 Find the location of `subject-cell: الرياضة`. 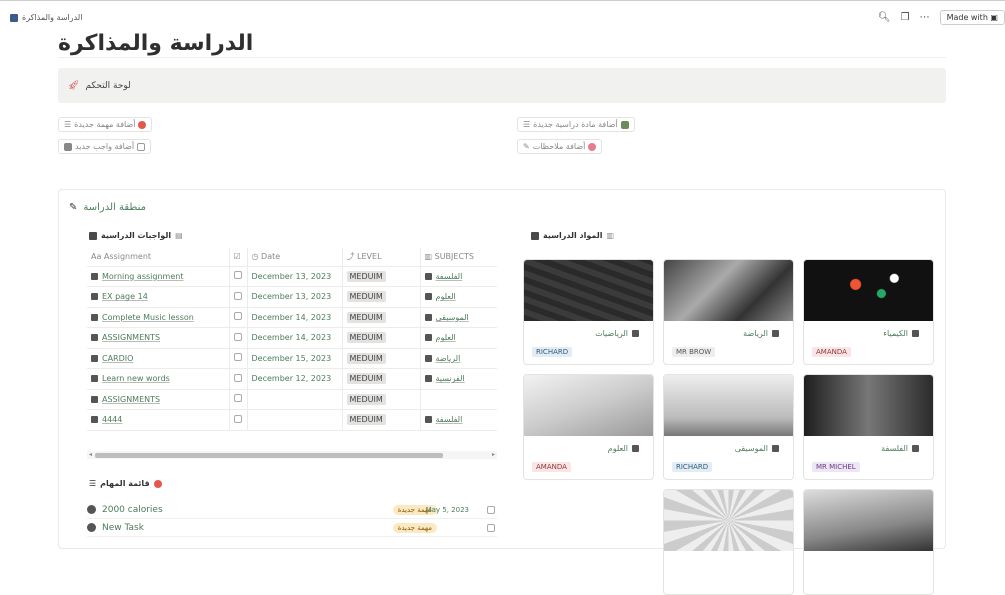

subject-cell: الرياضة is located at coordinates (458, 358).